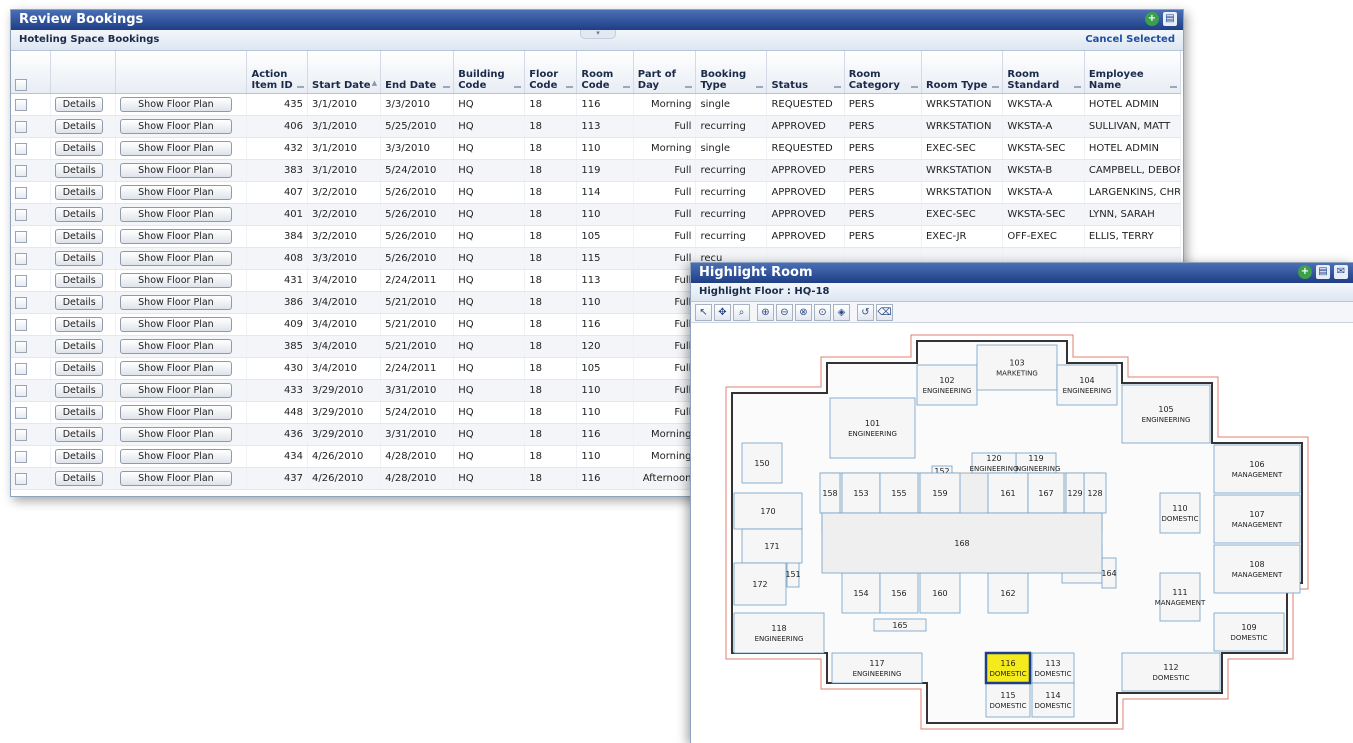 Image resolution: width=1353 pixels, height=743 pixels. What do you see at coordinates (731, 72) in the screenshot?
I see `column-header-booking-type: Booking Type` at bounding box center [731, 72].